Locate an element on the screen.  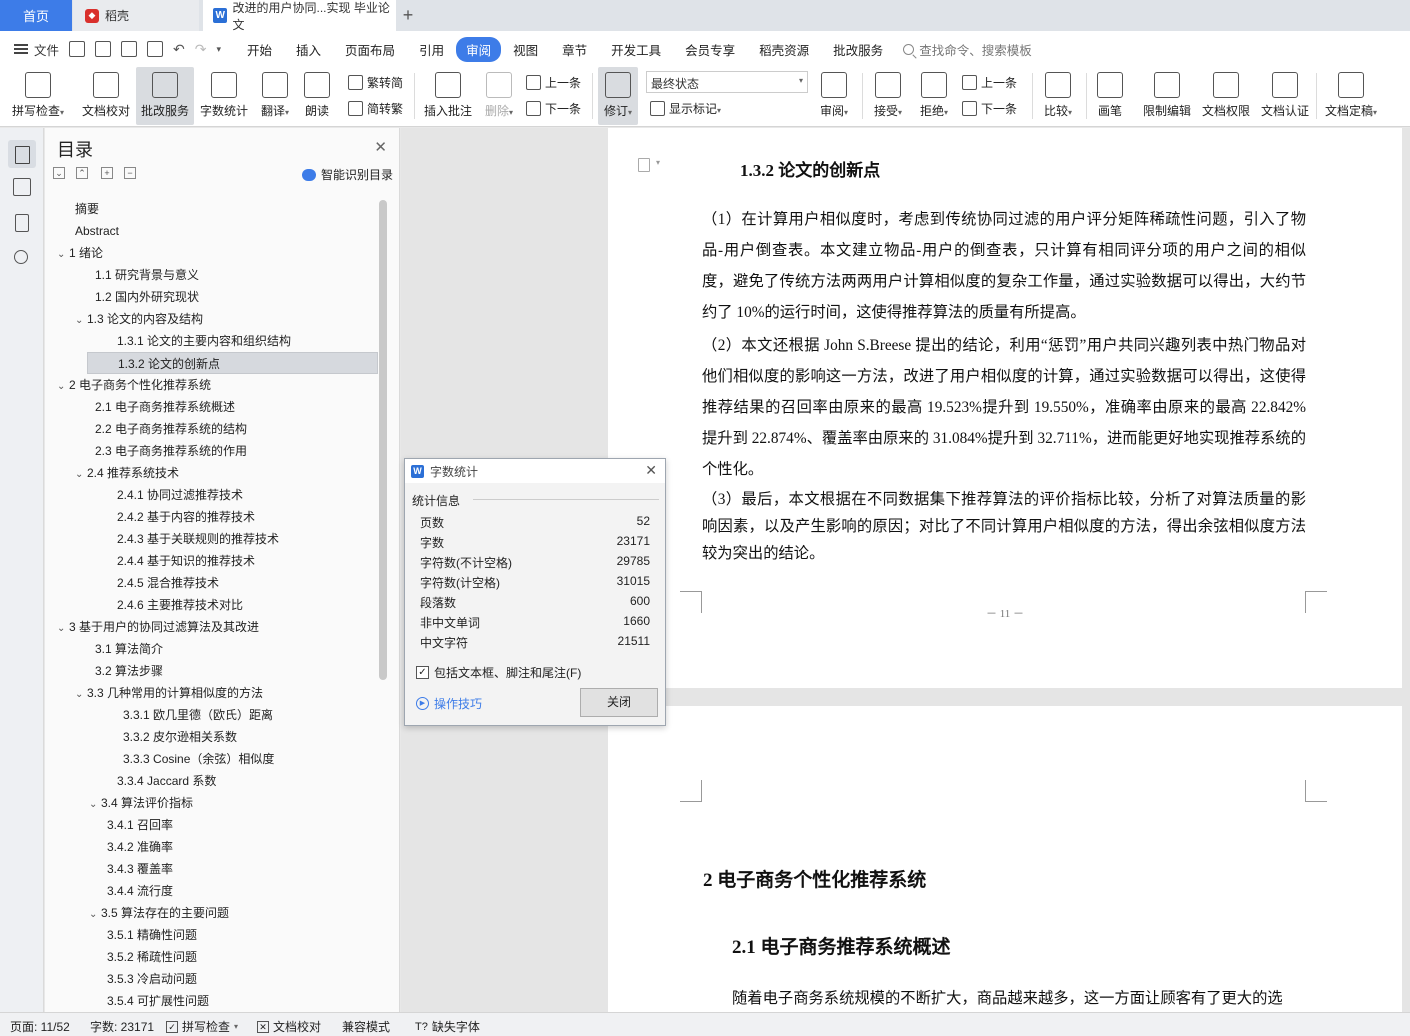
toc-item: 3.3.1 欧几里德（欧氏）距离 is located at coordinates (198, 715).